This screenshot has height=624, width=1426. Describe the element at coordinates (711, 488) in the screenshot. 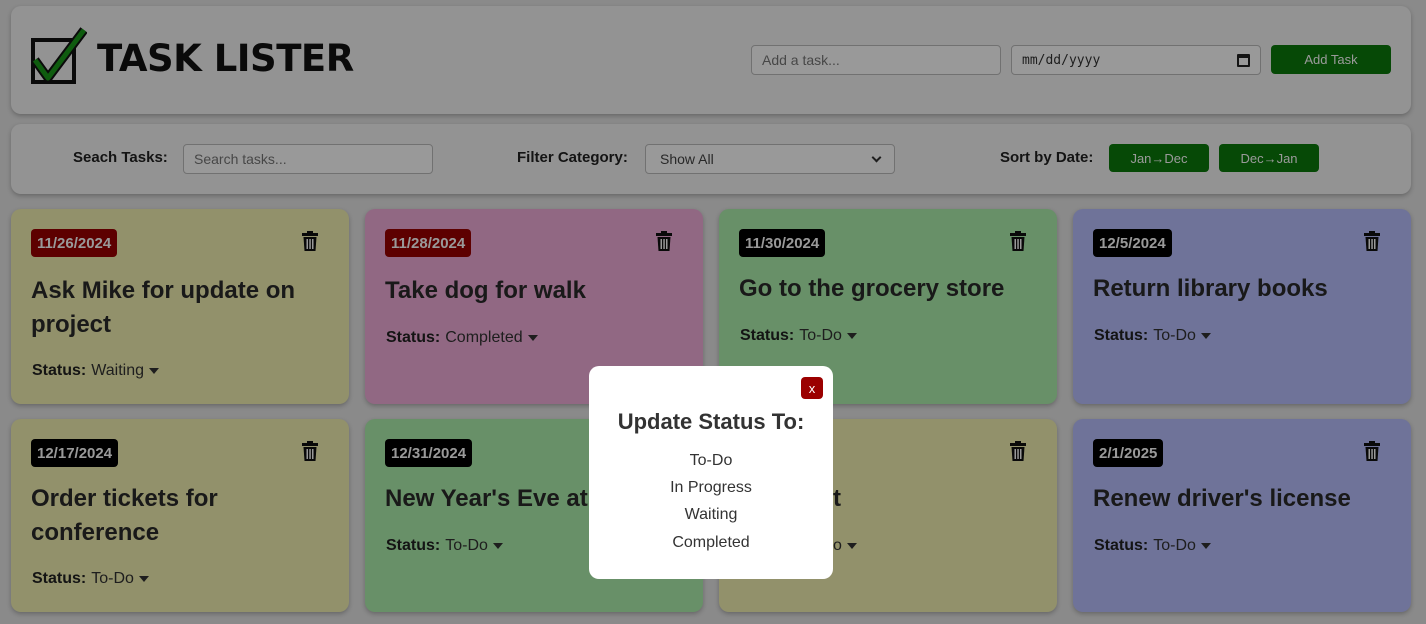

I see `status-option-in-progress: In Progress` at that location.